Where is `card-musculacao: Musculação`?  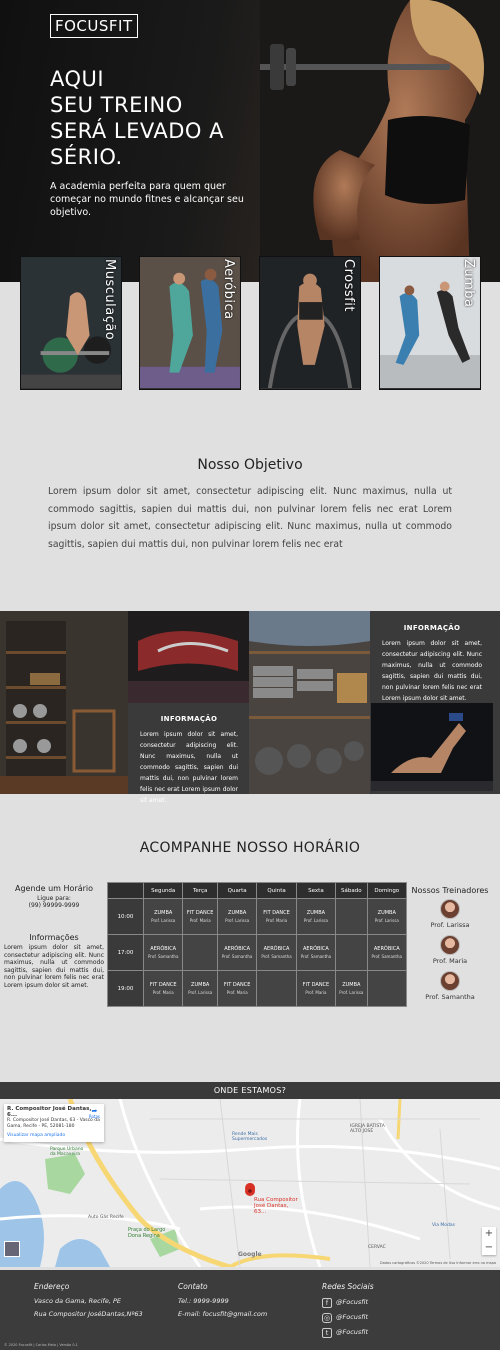 card-musculacao: Musculação is located at coordinates (71, 323).